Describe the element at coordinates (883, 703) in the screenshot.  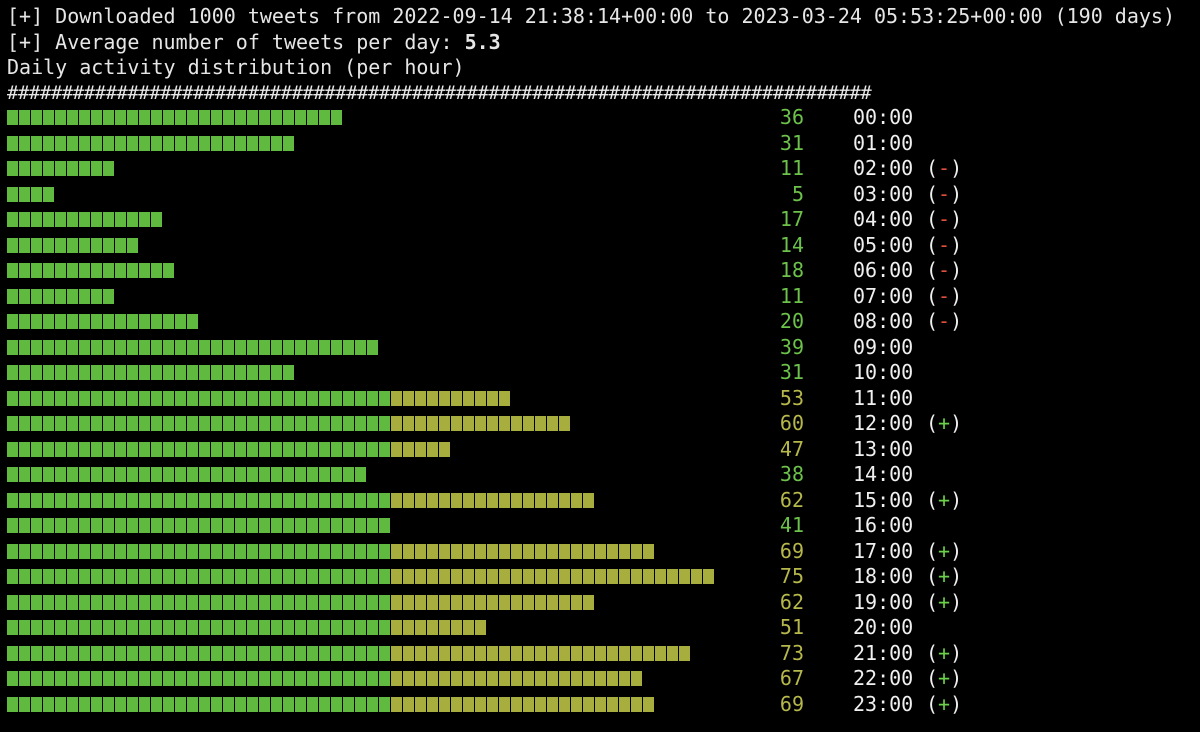
I see `hour-label: 23:00` at that location.